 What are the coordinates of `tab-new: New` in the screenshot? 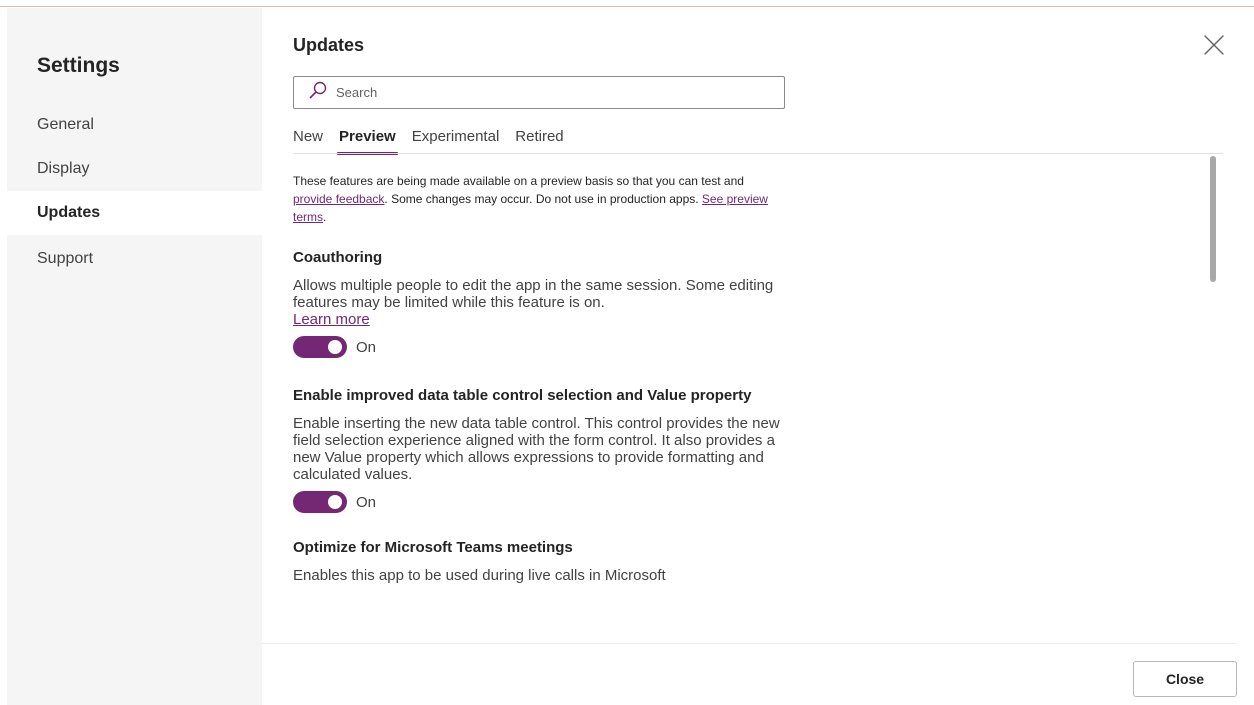 It's located at (308, 141).